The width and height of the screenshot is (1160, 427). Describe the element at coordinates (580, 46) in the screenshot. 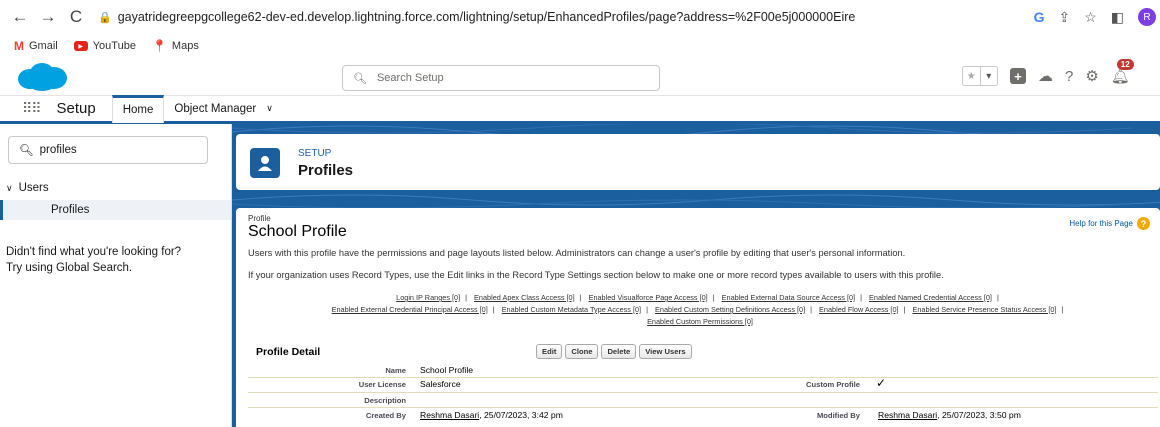

I see `bookmarks-bar: M Gmail ▶ YouTube 📍 Maps` at that location.